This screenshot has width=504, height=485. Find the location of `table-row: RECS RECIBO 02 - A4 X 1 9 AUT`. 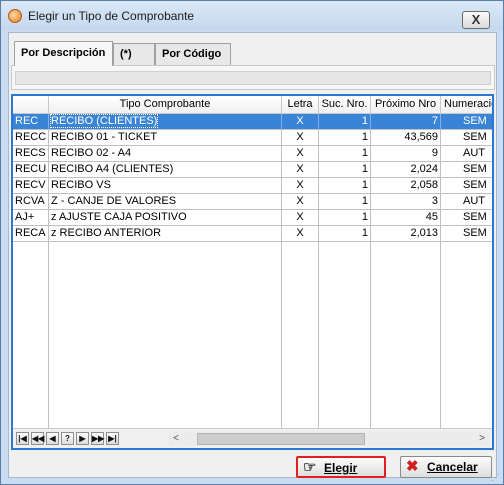

table-row: RECS RECIBO 02 - A4 X 1 9 AUT is located at coordinates (252, 154).